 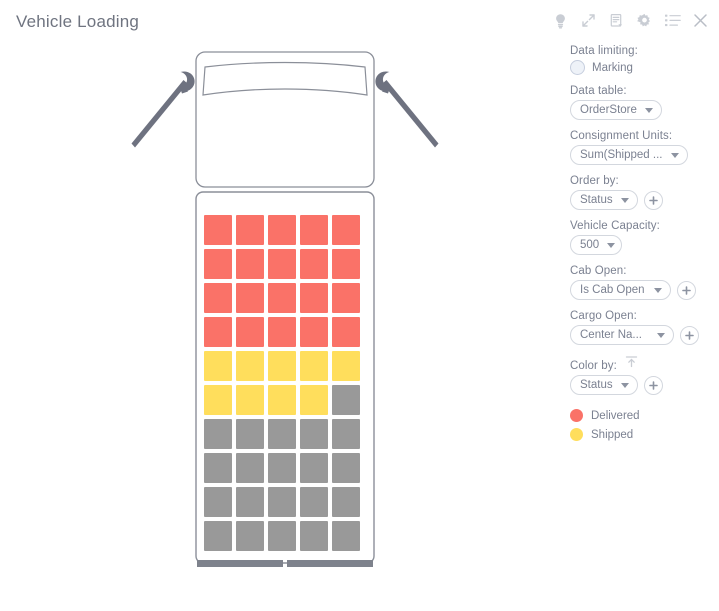 What do you see at coordinates (616, 20) in the screenshot?
I see `export-icon` at bounding box center [616, 20].